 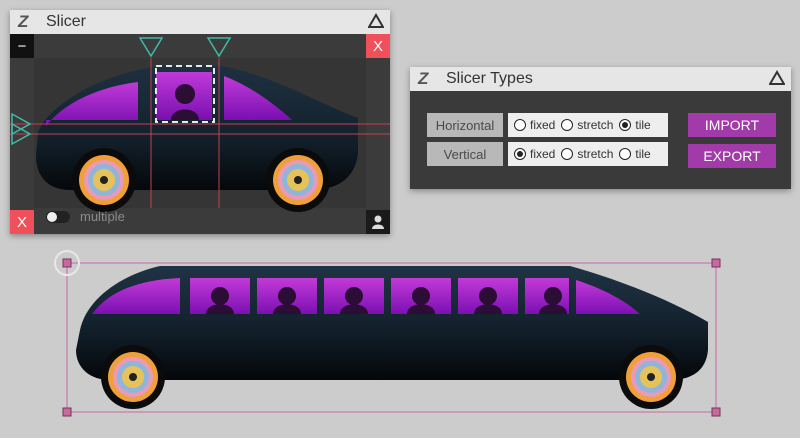 What do you see at coordinates (635, 154) in the screenshot?
I see `vertical-tile-option: tile` at bounding box center [635, 154].